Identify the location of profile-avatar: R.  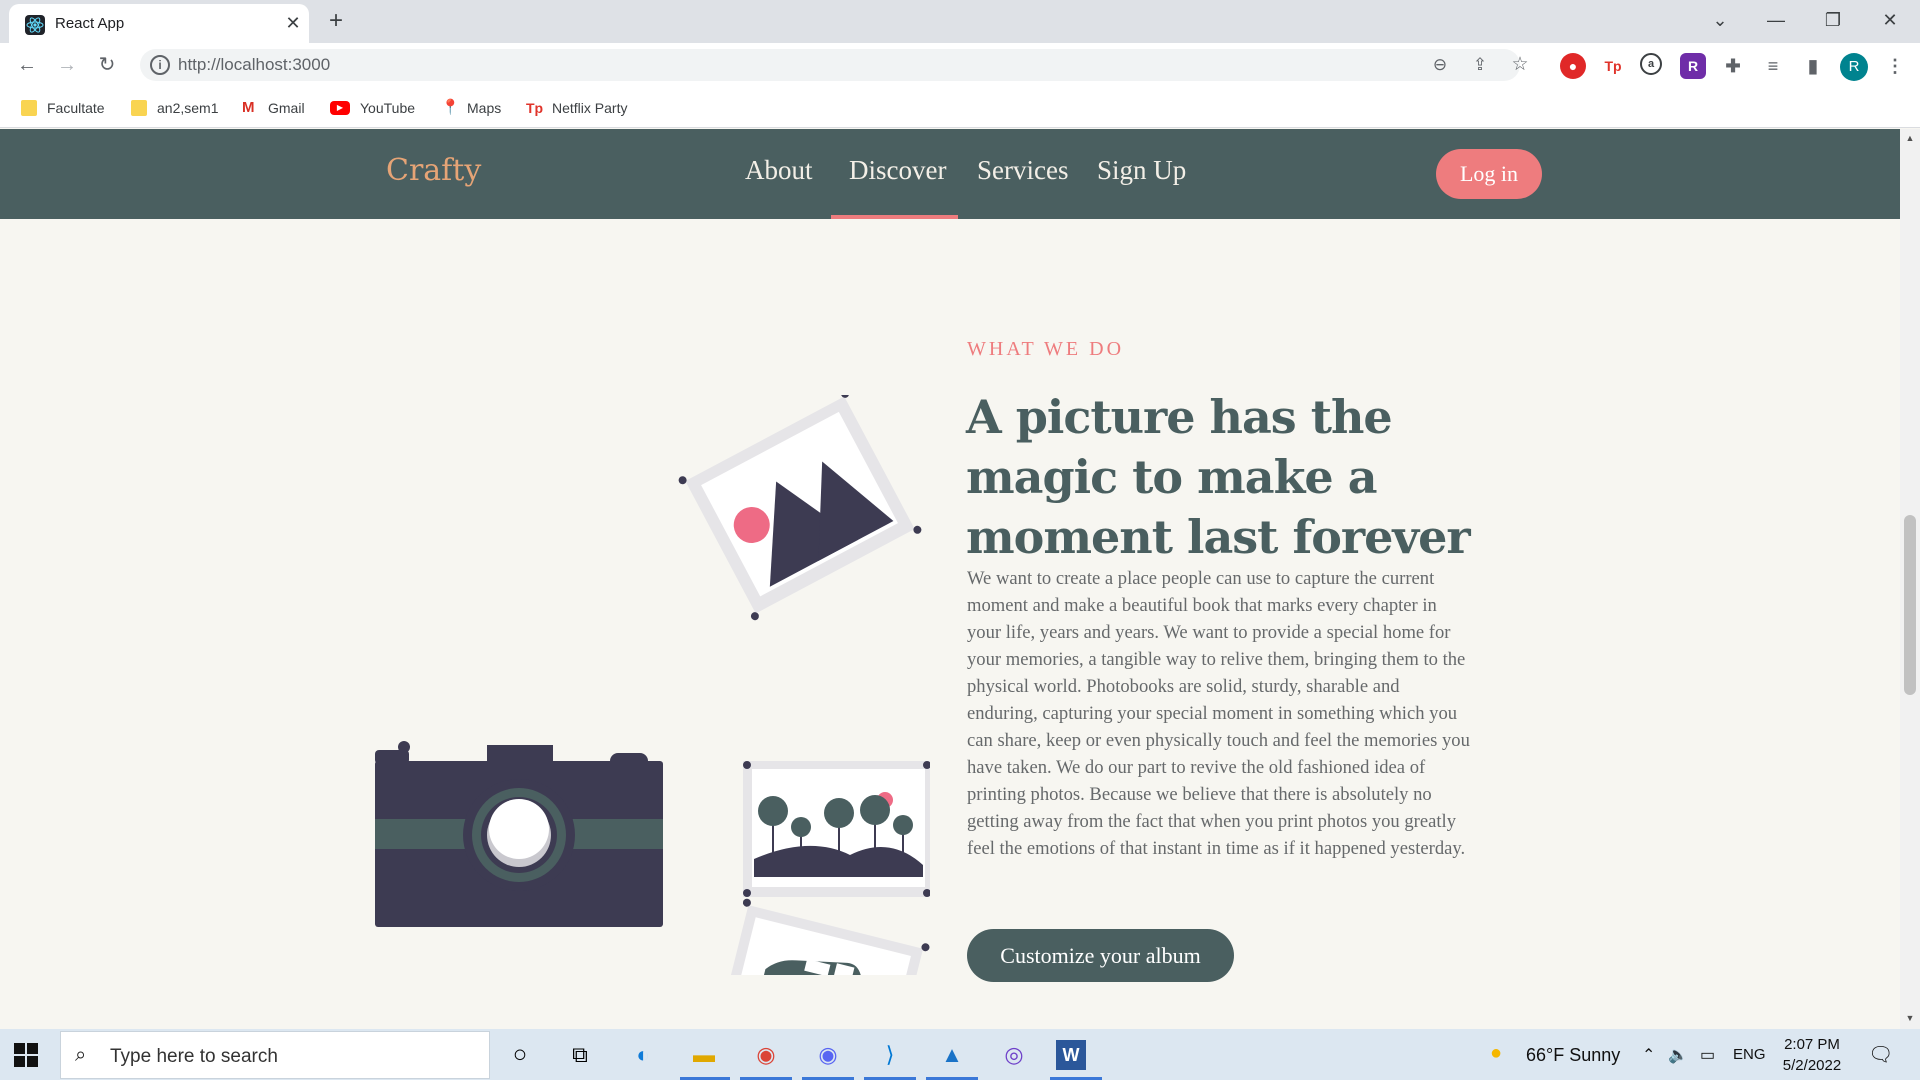
(1854, 67).